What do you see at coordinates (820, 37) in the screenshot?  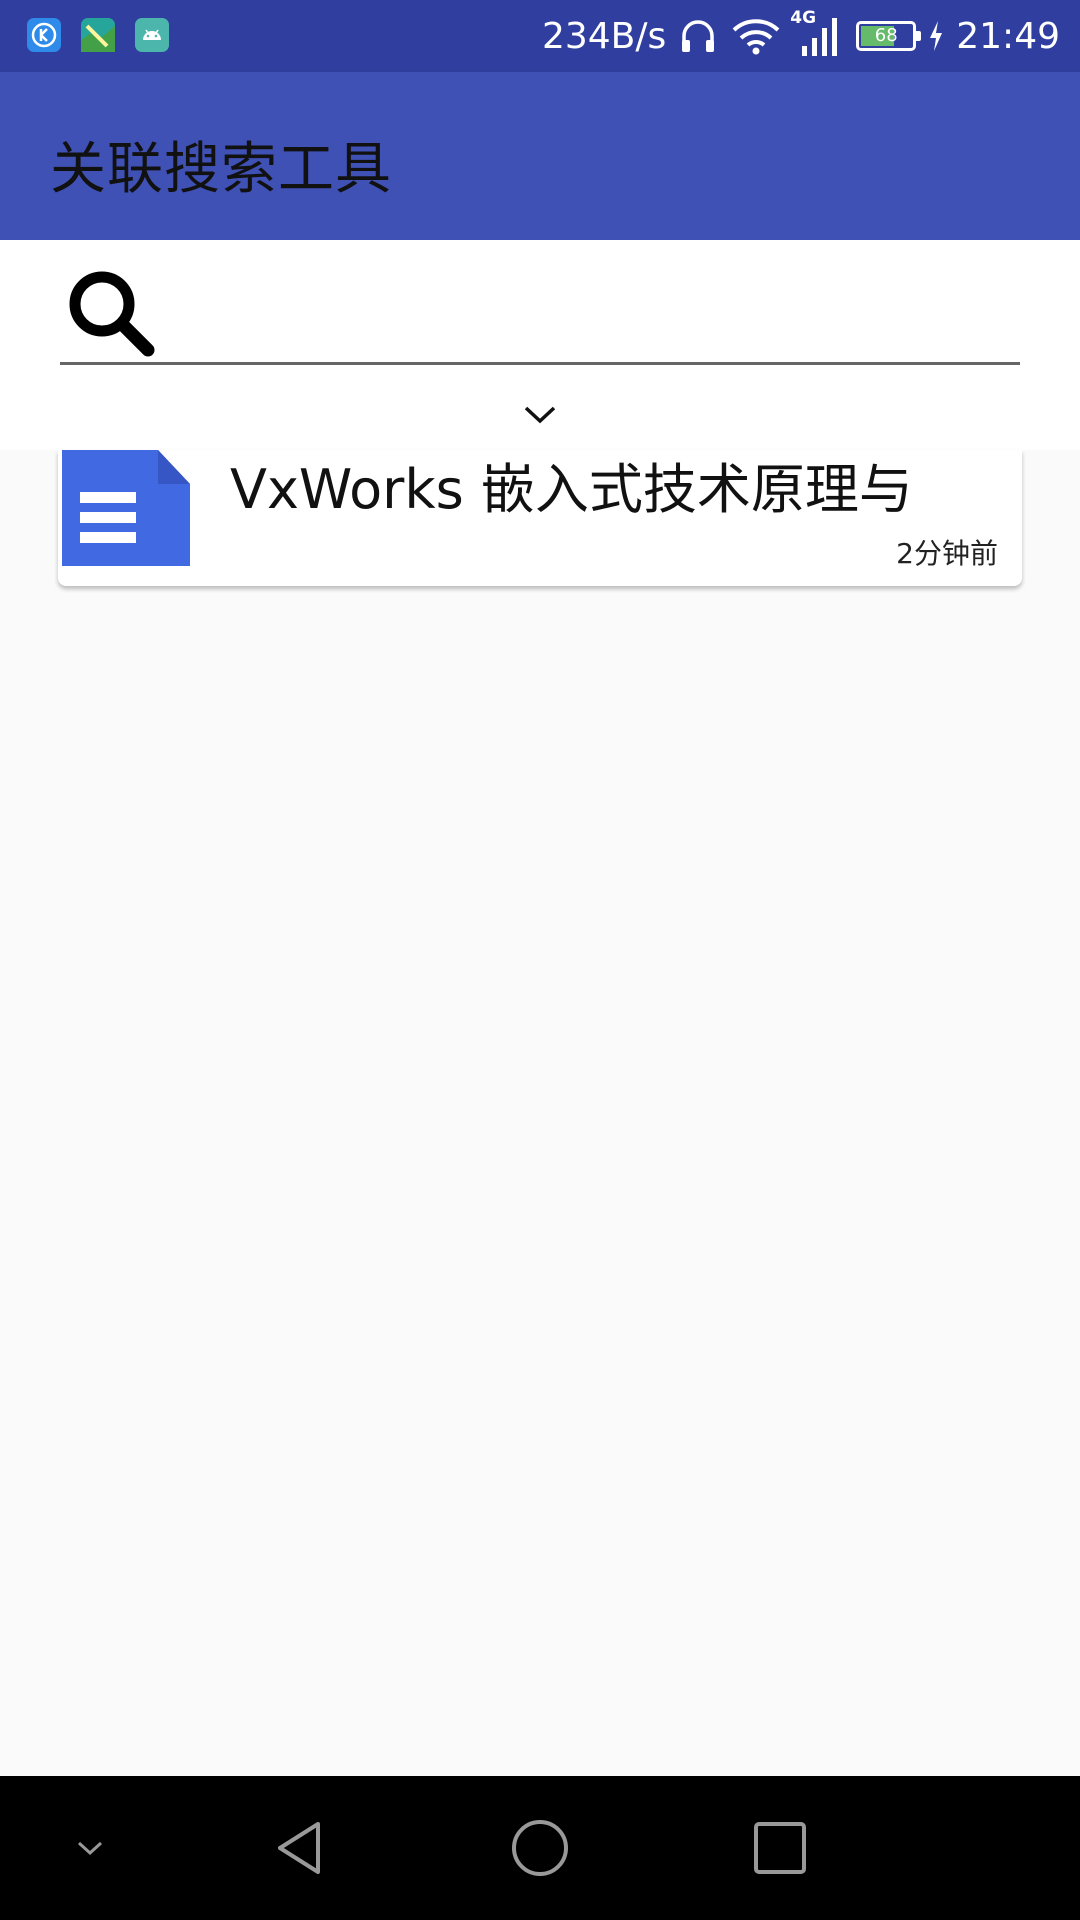 I see `signal-icon` at bounding box center [820, 37].